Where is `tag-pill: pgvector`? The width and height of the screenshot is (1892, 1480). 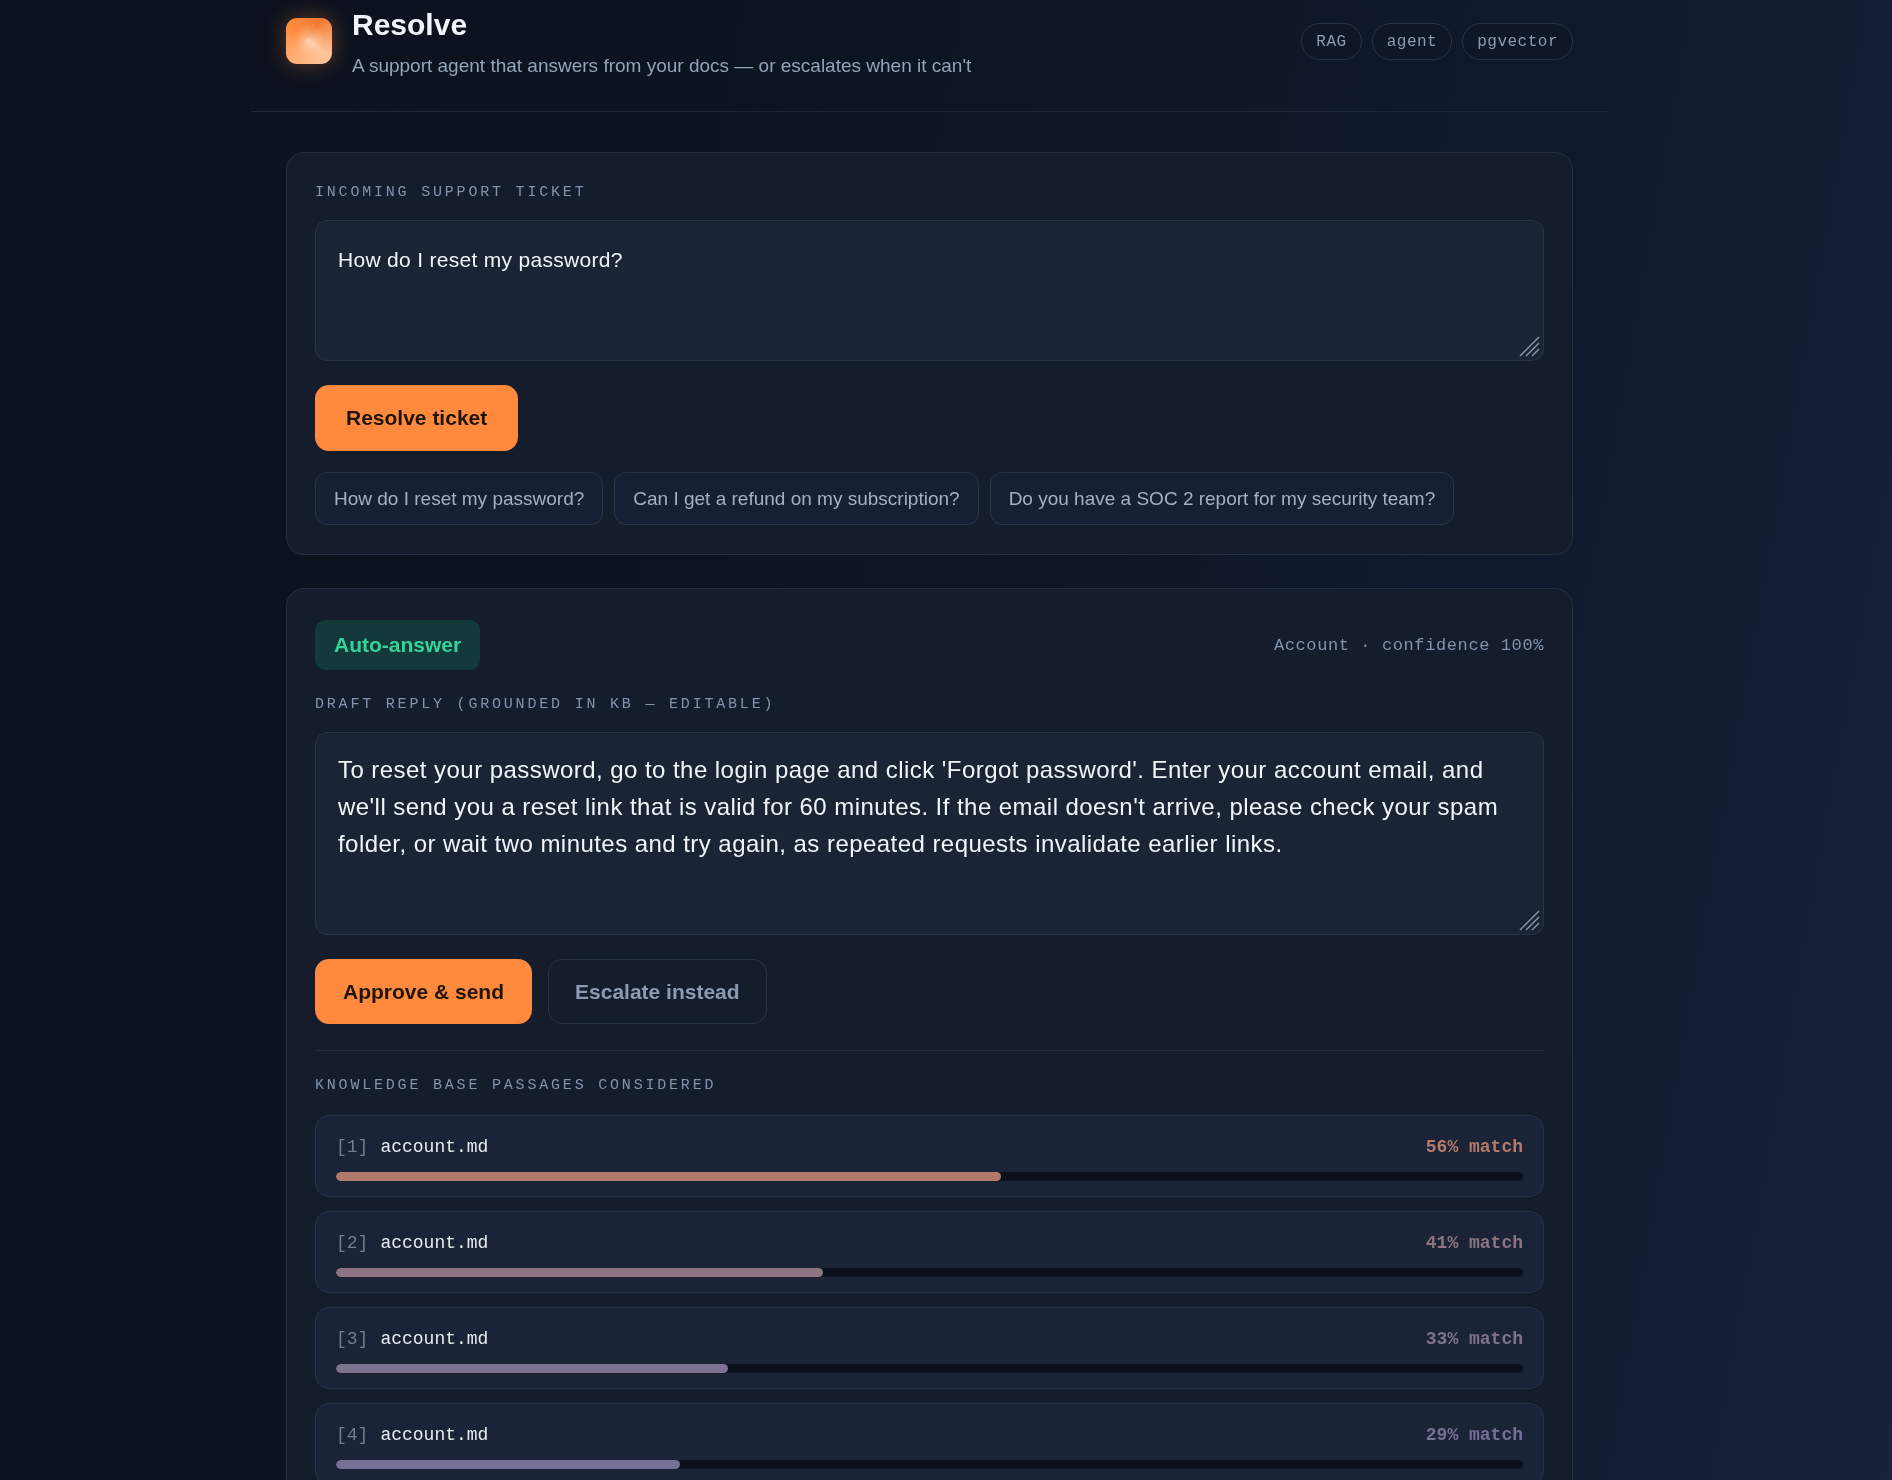 tag-pill: pgvector is located at coordinates (1517, 41).